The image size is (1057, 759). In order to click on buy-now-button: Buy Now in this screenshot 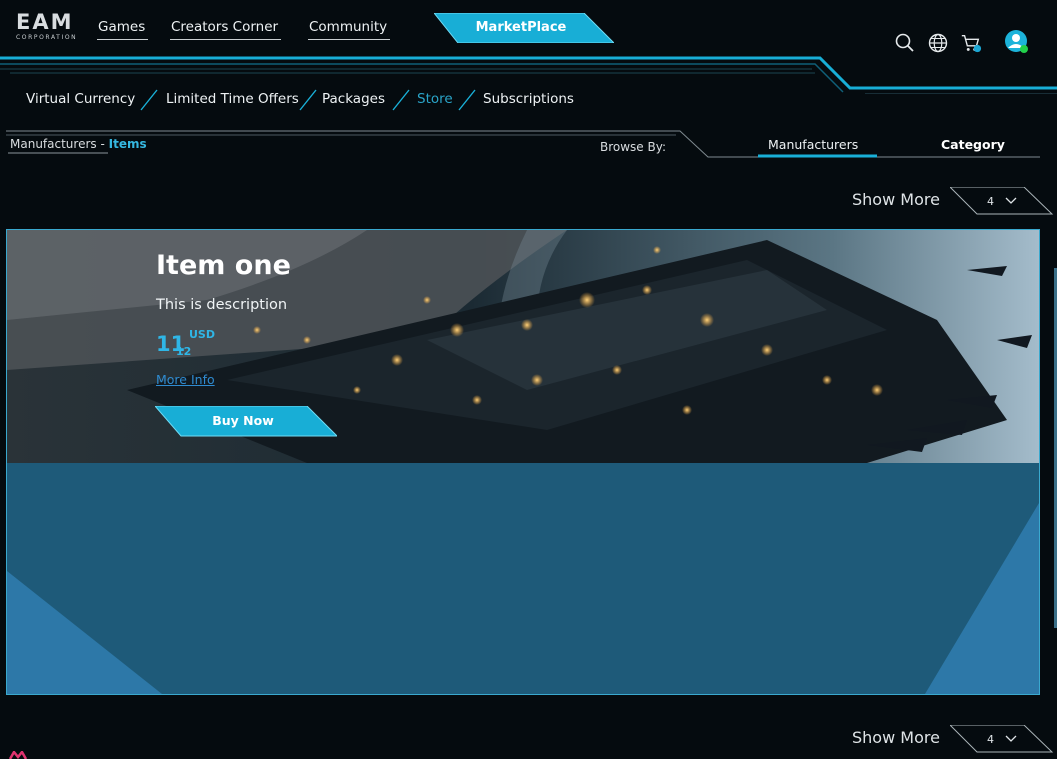, I will do `click(243, 420)`.